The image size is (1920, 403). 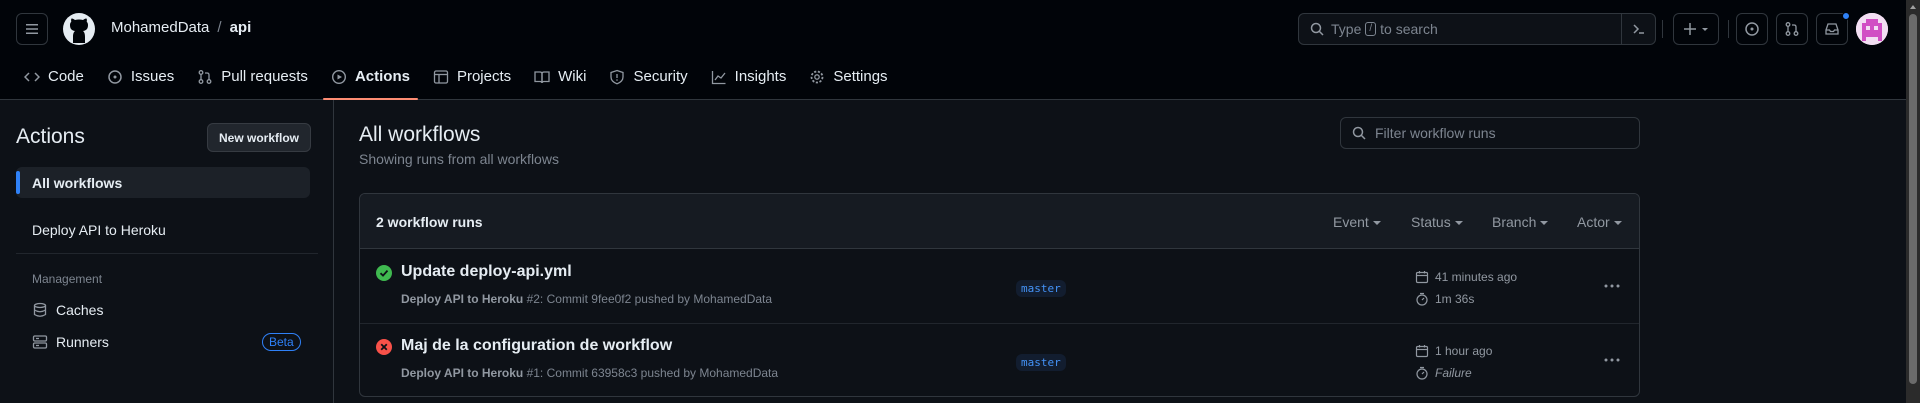 I want to click on scrollbar-thumb, so click(x=1913, y=199).